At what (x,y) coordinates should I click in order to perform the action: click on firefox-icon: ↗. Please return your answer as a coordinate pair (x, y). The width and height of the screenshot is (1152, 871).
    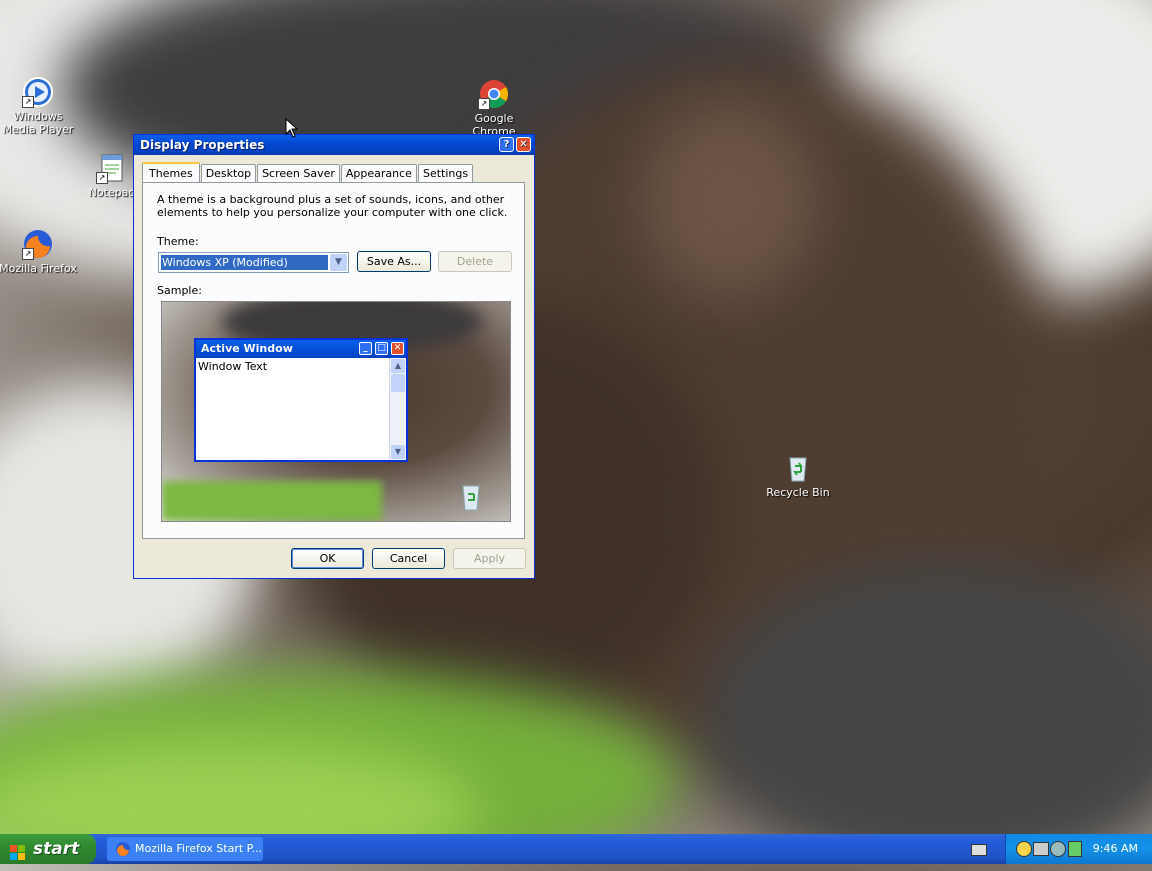
    Looking at the image, I should click on (38, 244).